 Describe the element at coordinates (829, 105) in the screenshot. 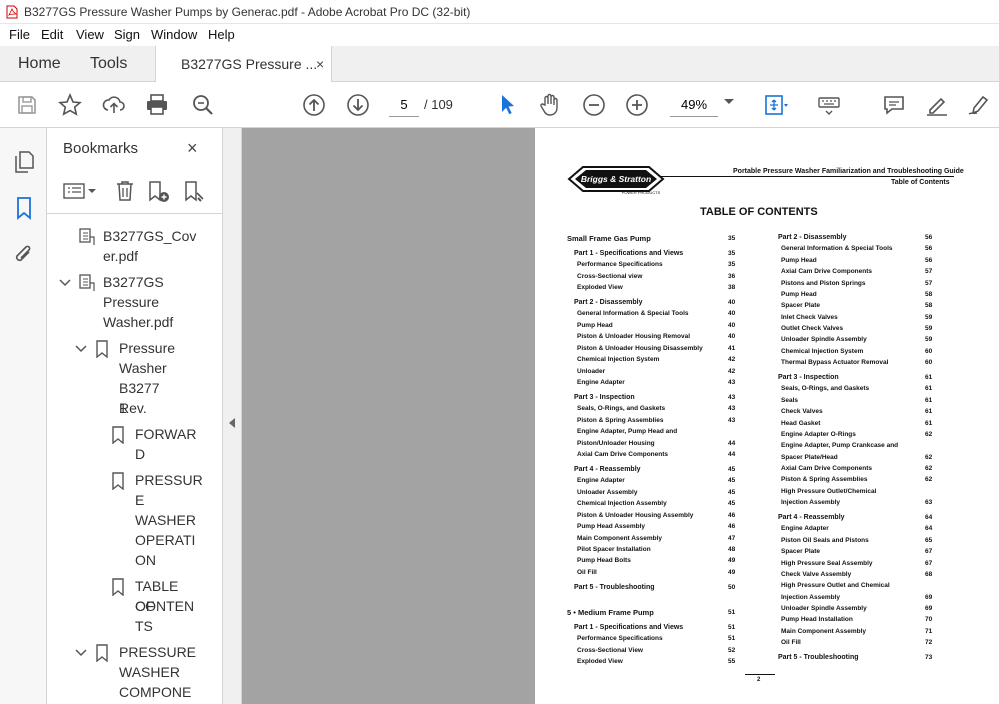

I see `keyboard-icon` at that location.